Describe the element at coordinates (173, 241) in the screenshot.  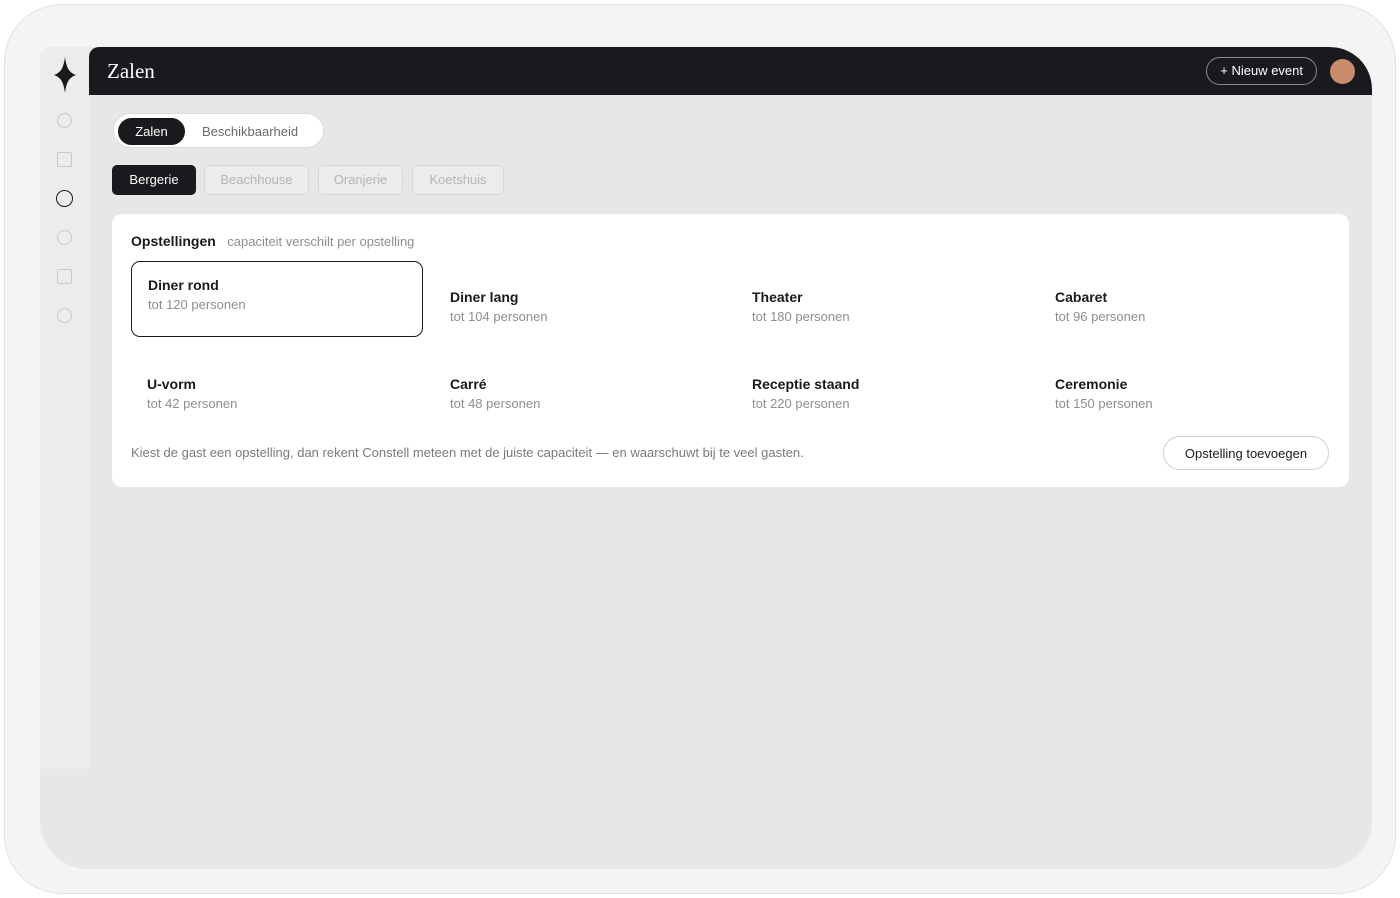
I see `card-title: Opstellingen` at that location.